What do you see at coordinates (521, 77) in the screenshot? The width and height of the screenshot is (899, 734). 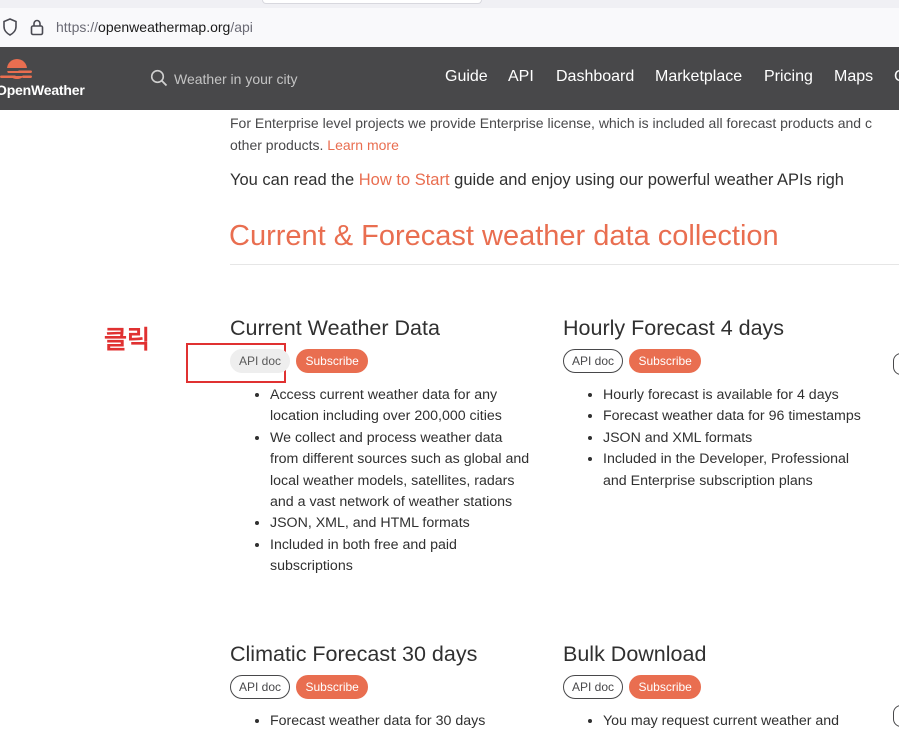 I see `nav-api: API` at bounding box center [521, 77].